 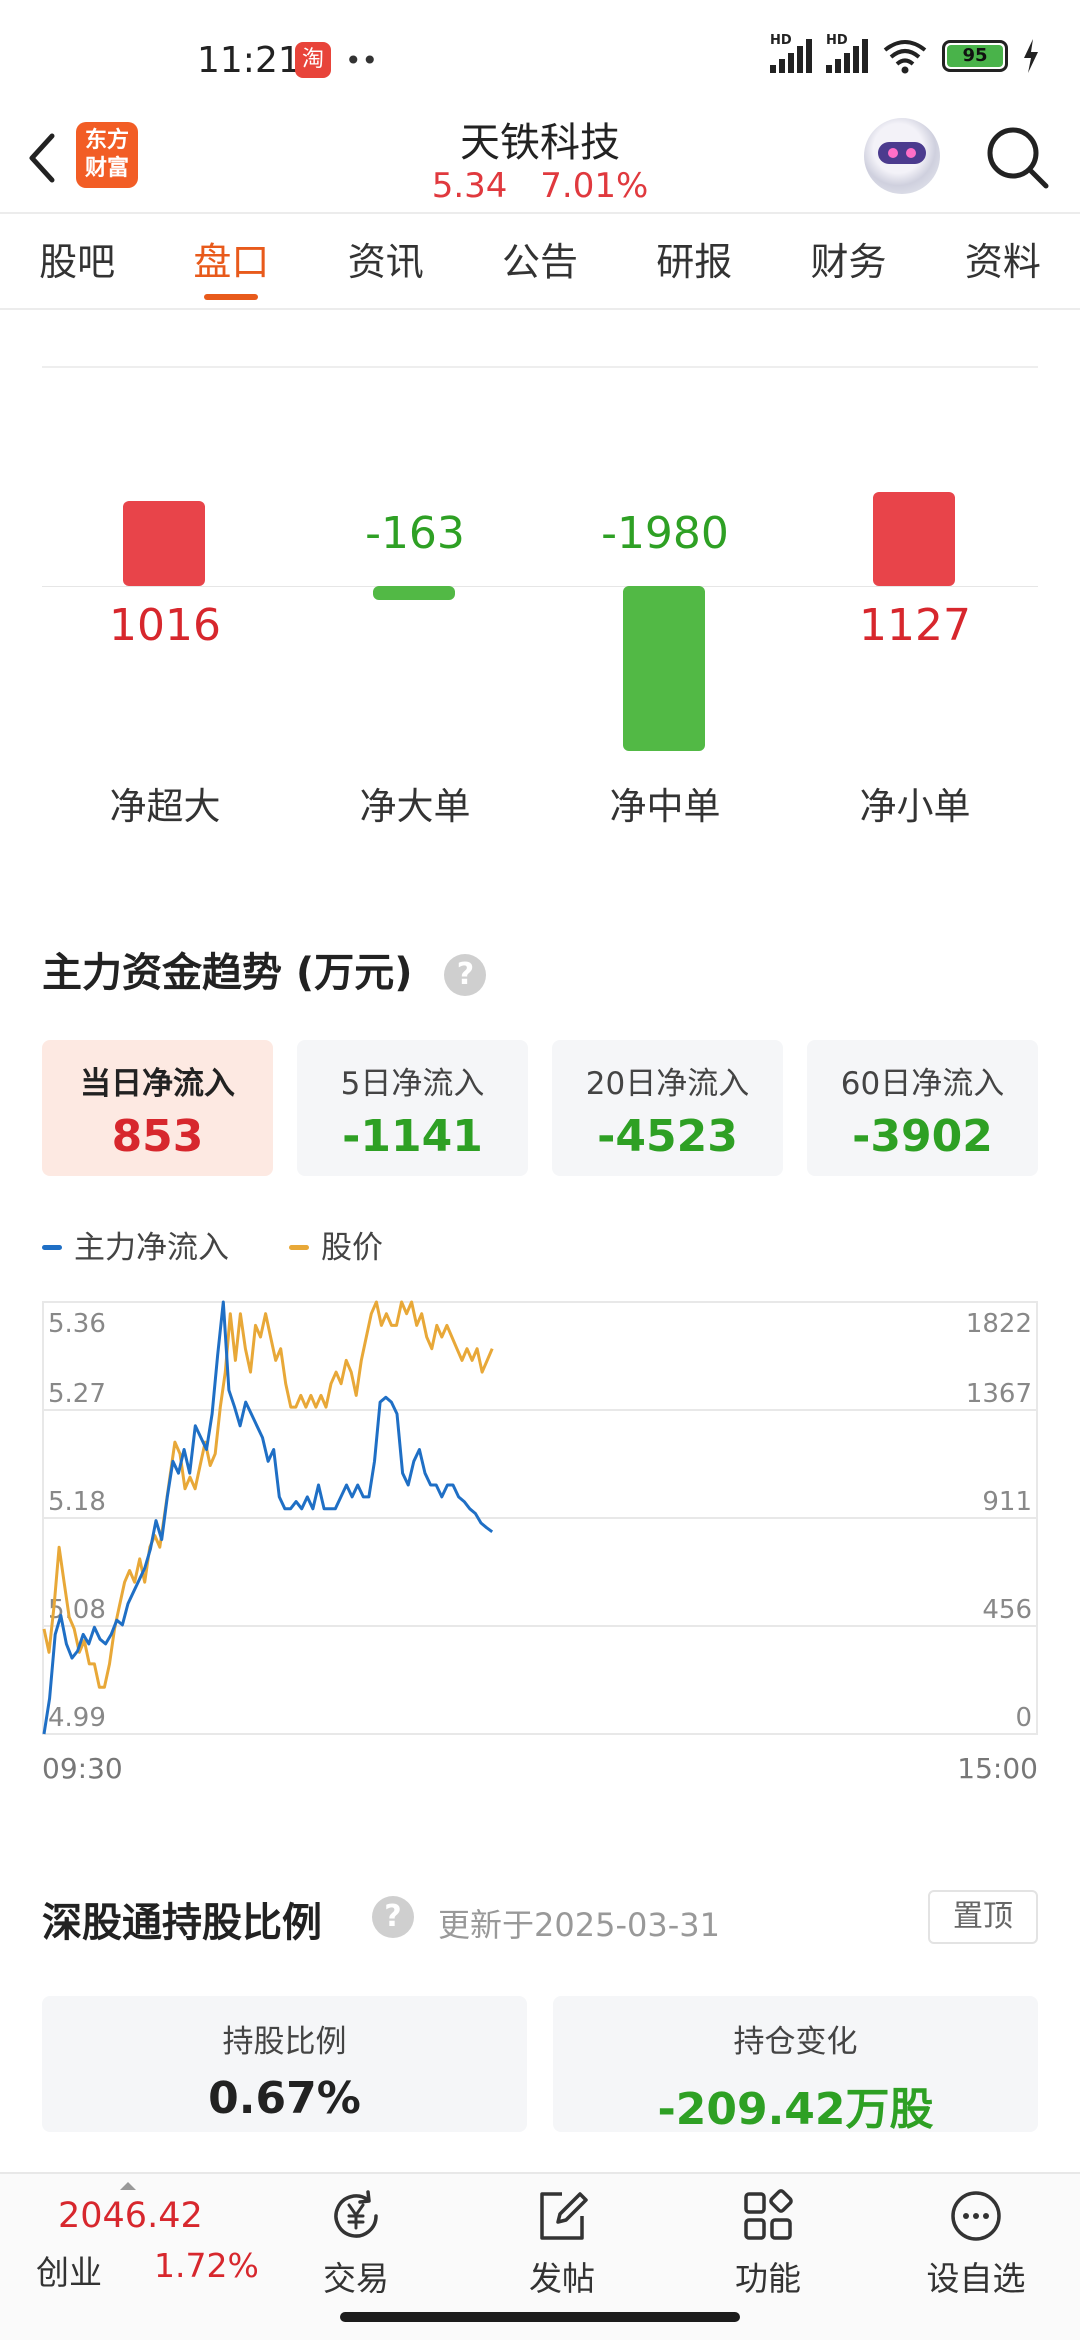 What do you see at coordinates (165, 625) in the screenshot?
I see `flow-value: 1016` at bounding box center [165, 625].